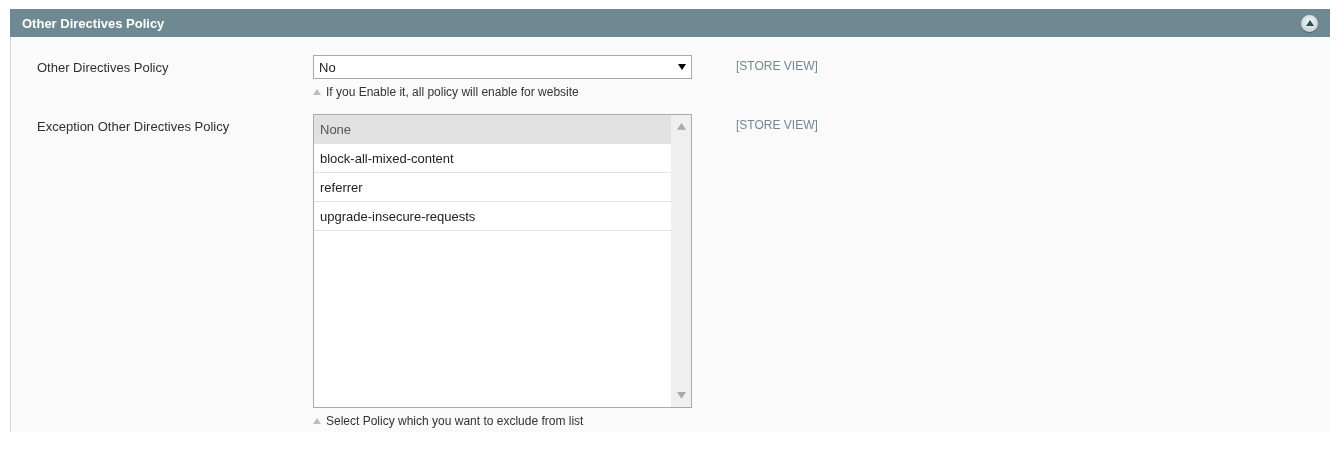  I want to click on select-field: No, so click(502, 67).